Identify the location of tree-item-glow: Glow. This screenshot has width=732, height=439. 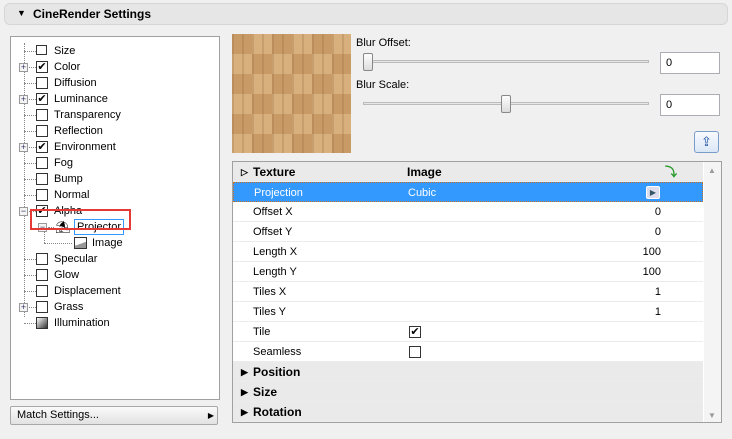
(111, 275).